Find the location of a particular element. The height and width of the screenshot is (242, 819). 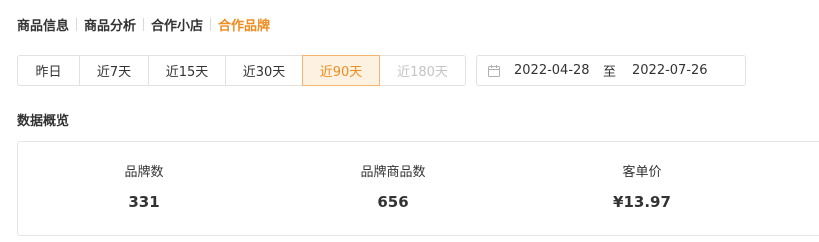

metric-avg-order-value: 客单价 ¥13.97 is located at coordinates (642, 187).